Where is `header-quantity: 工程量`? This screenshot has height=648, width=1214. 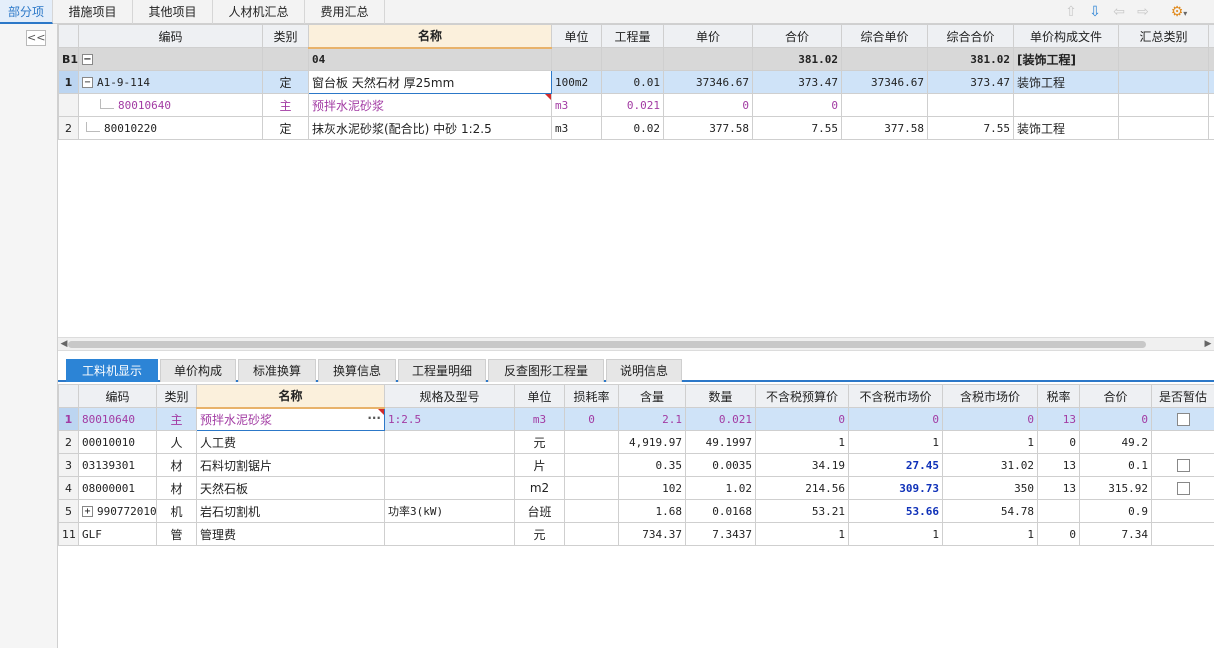
header-quantity: 工程量 is located at coordinates (632, 36).